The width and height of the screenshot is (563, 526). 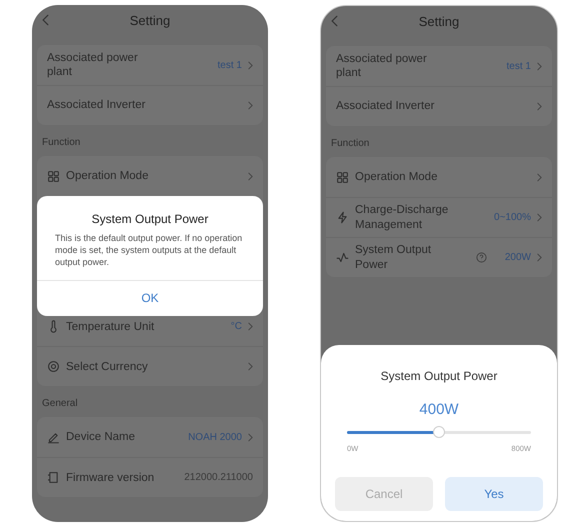 I want to click on row-value: °C, so click(x=236, y=326).